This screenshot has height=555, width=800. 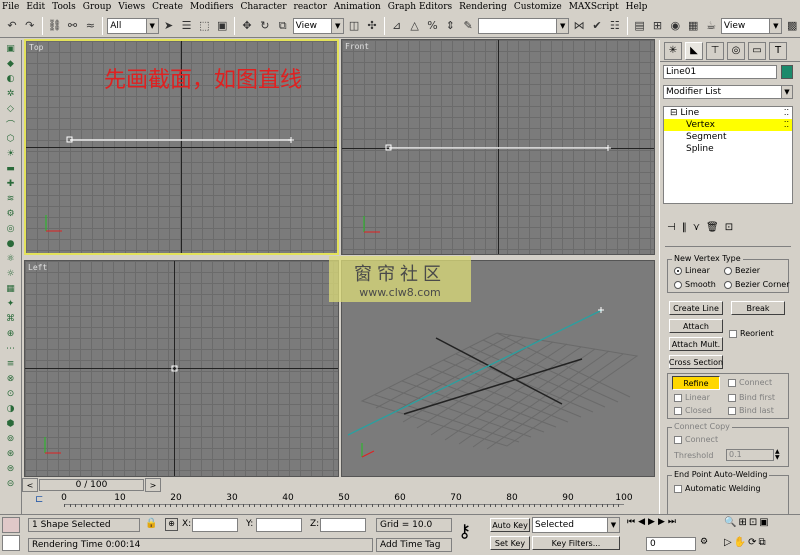 What do you see at coordinates (310, 7) in the screenshot?
I see `menu-reactor: reactor` at bounding box center [310, 7].